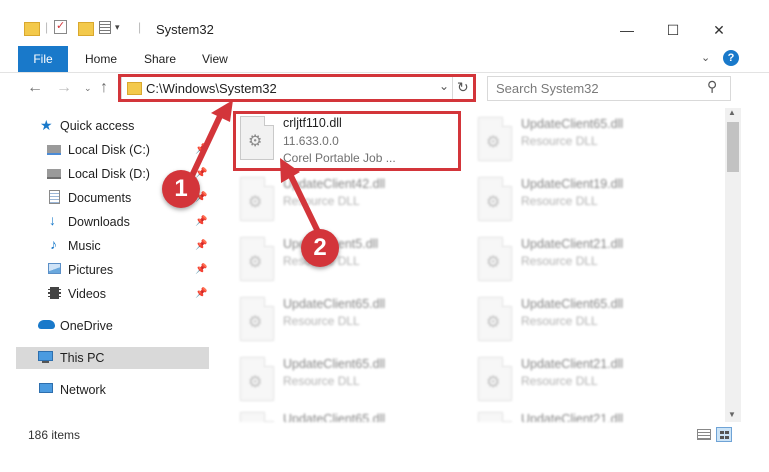 The image size is (769, 472). What do you see at coordinates (205, 147) in the screenshot?
I see `callout-arrow-1-line` at bounding box center [205, 147].